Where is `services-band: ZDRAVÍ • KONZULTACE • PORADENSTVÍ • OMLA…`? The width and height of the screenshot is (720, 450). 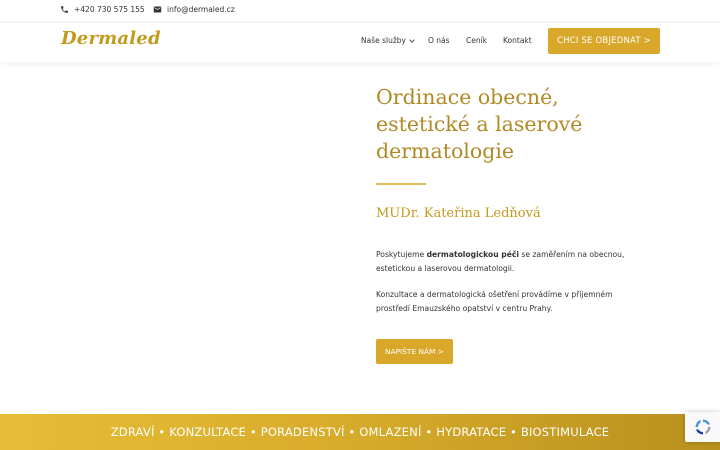
services-band: ZDRAVÍ • KONZULTACE • PORADENSTVÍ • OMLA… is located at coordinates (360, 432).